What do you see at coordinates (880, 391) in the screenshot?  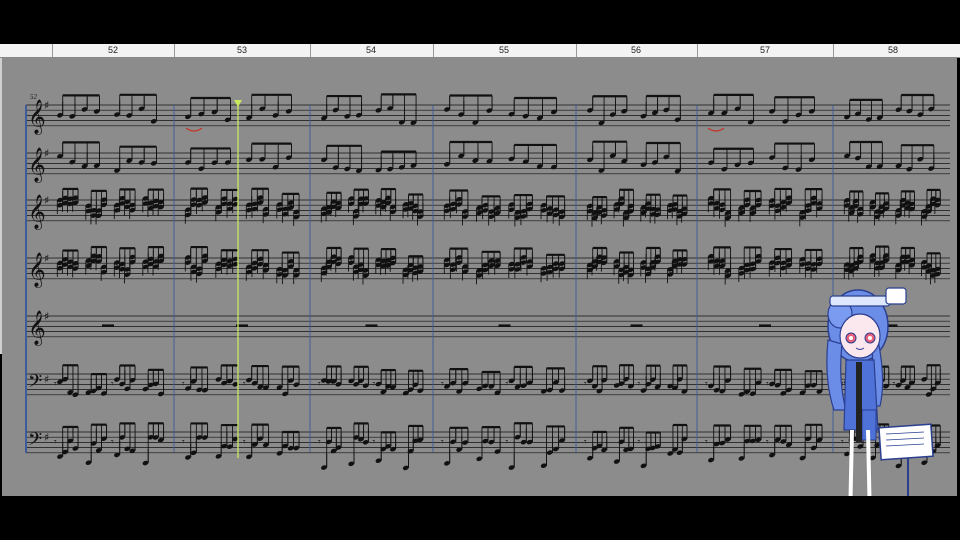 I see `chibi-girl-with-music-stand-icon` at bounding box center [880, 391].